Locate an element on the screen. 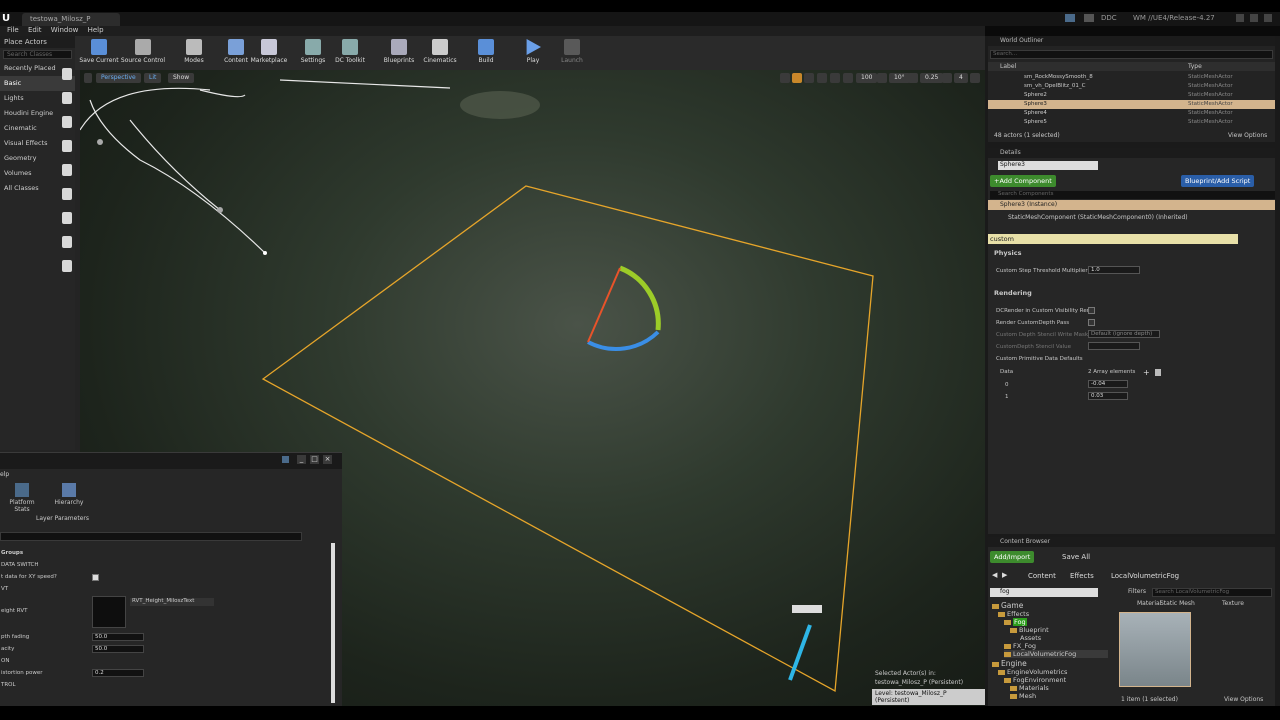 The image size is (1280, 720). rotate-gizmo-x is located at coordinates (604, 305).